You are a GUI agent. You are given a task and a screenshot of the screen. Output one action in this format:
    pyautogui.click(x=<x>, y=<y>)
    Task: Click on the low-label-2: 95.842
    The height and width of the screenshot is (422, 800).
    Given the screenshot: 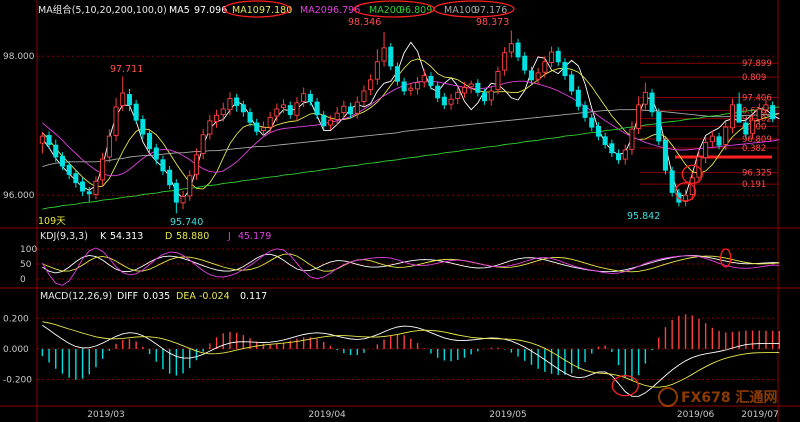 What is the action you would take?
    pyautogui.click(x=643, y=216)
    